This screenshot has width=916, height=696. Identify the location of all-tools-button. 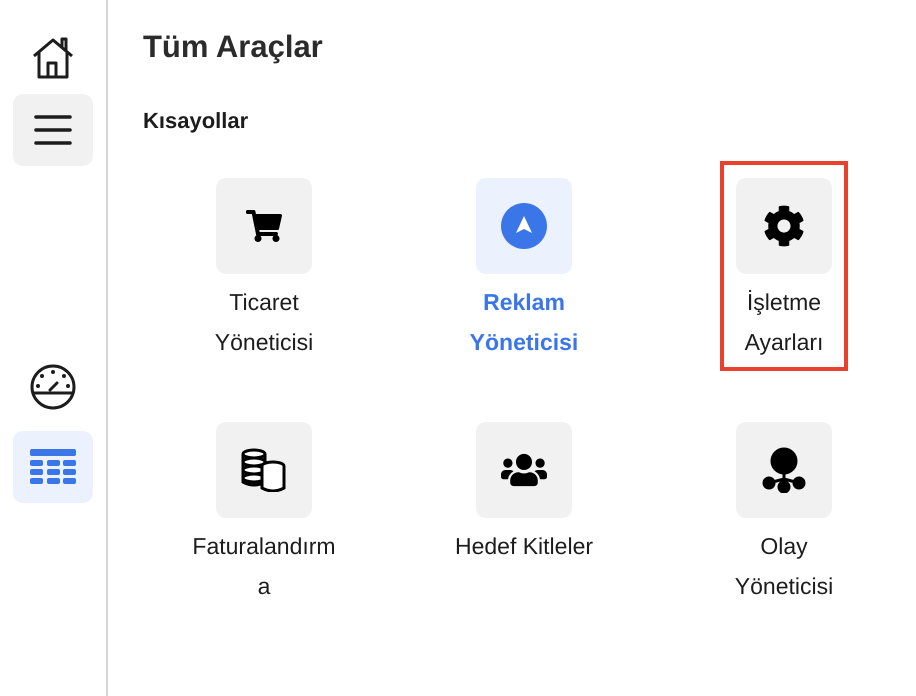
(53, 467).